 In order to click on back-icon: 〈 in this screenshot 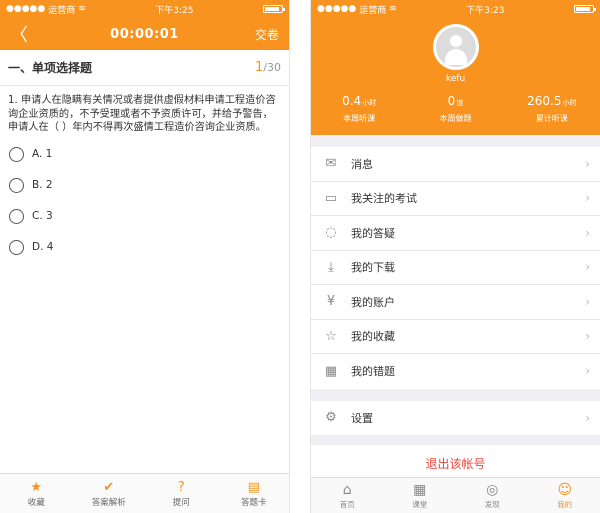, I will do `click(25, 34)`.